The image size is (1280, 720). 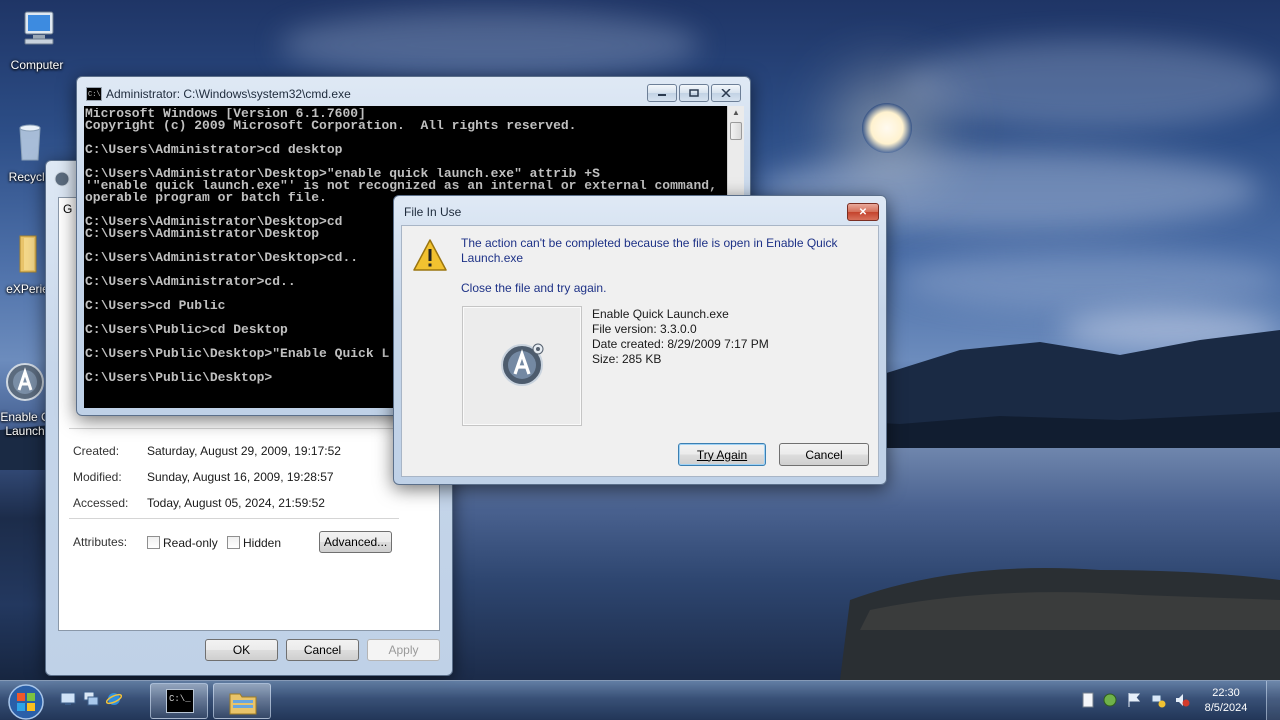 I want to click on hidden-checkbox, so click(x=233, y=542).